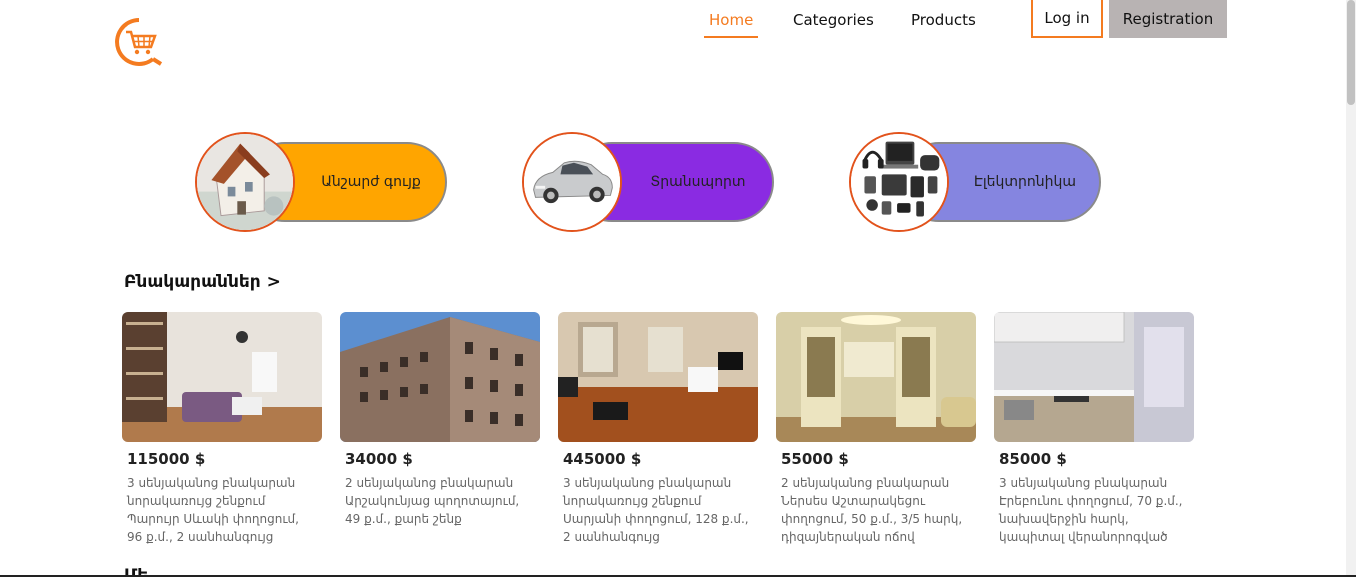 The height and width of the screenshot is (577, 1356). Describe the element at coordinates (202, 282) in the screenshot. I see `apartments-section-title: Բնակարաններ >` at that location.